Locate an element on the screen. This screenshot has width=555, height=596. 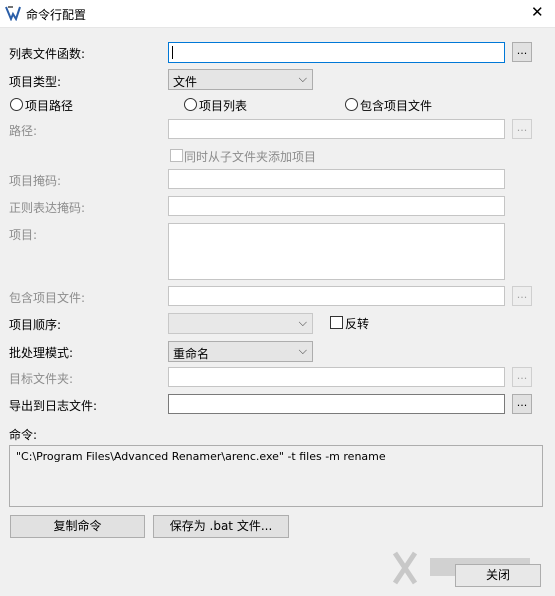
reverse-label: 反转 is located at coordinates (357, 324).